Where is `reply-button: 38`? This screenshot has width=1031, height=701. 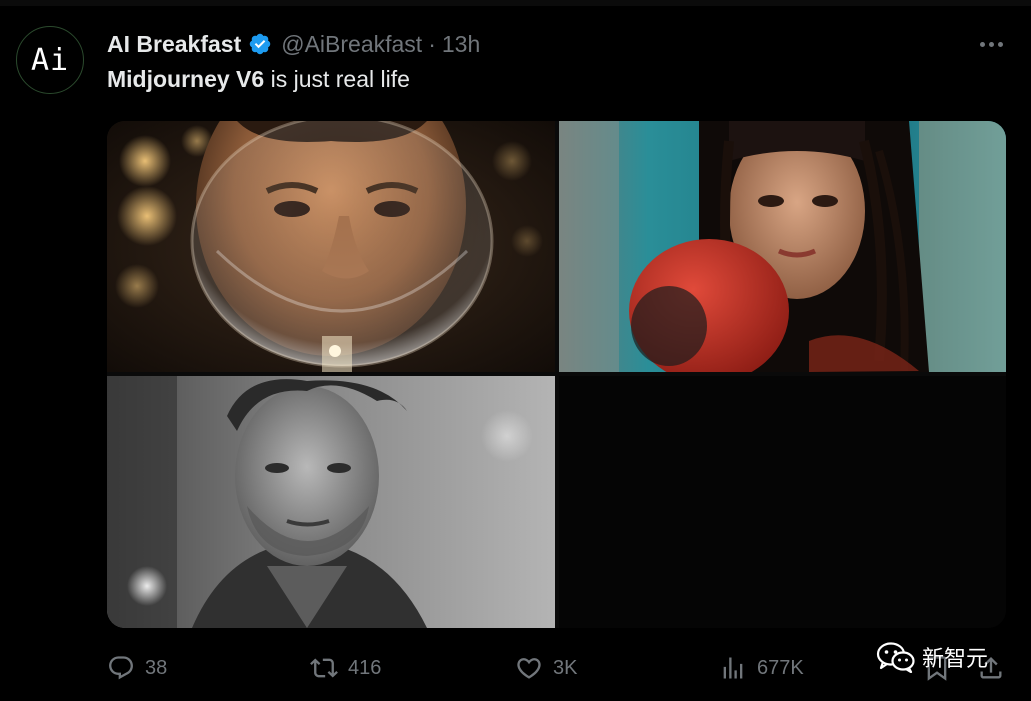 reply-button: 38 is located at coordinates (137, 668).